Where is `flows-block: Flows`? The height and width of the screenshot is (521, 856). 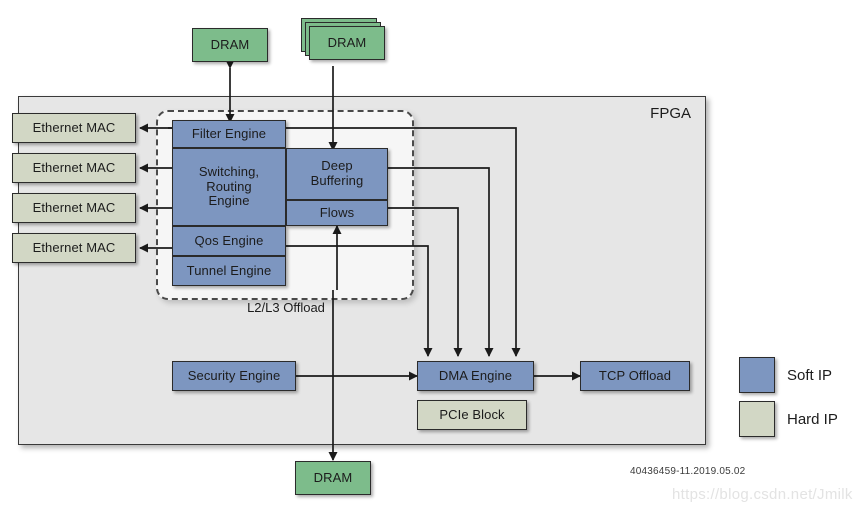
flows-block: Flows is located at coordinates (337, 213).